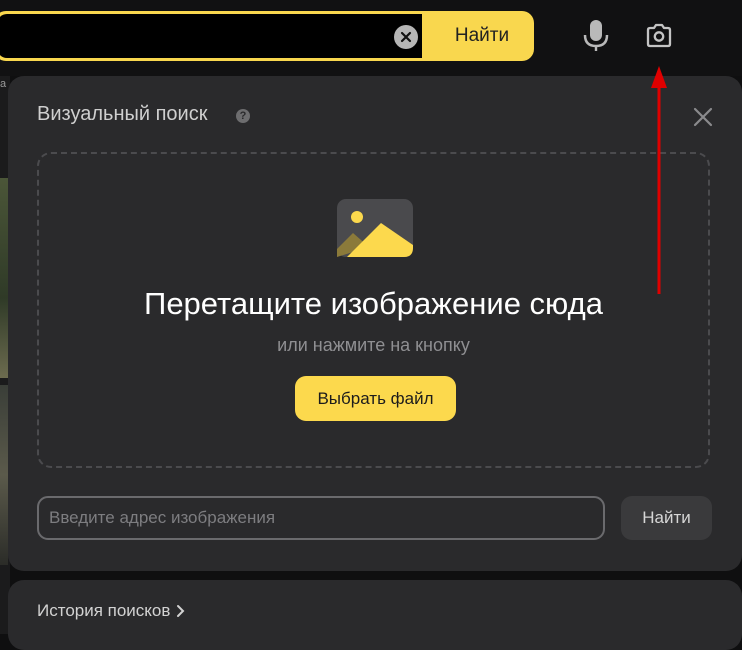 Image resolution: width=742 pixels, height=650 pixels. I want to click on search-submit-button: Найти, so click(482, 36).